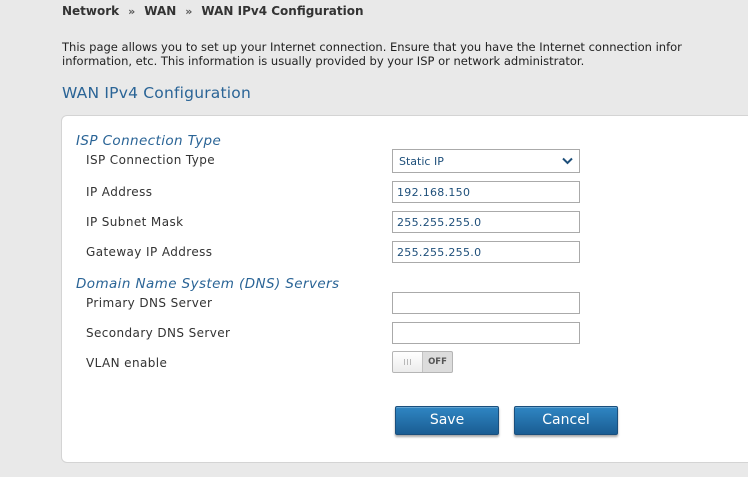 The image size is (748, 477). Describe the element at coordinates (149, 141) in the screenshot. I see `isp-section-title: ISP Connection Type` at that location.